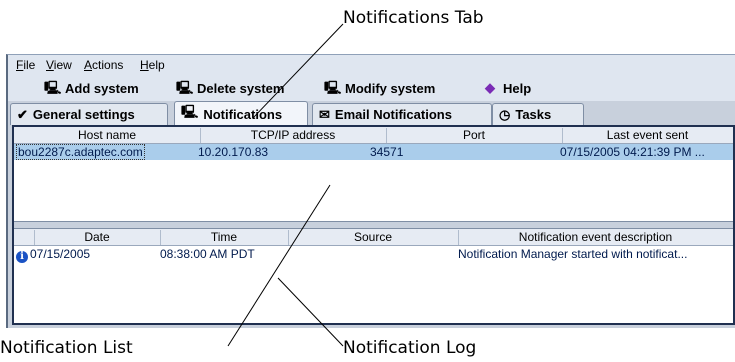  Describe the element at coordinates (506, 88) in the screenshot. I see `help-button: ◆ Help` at that location.